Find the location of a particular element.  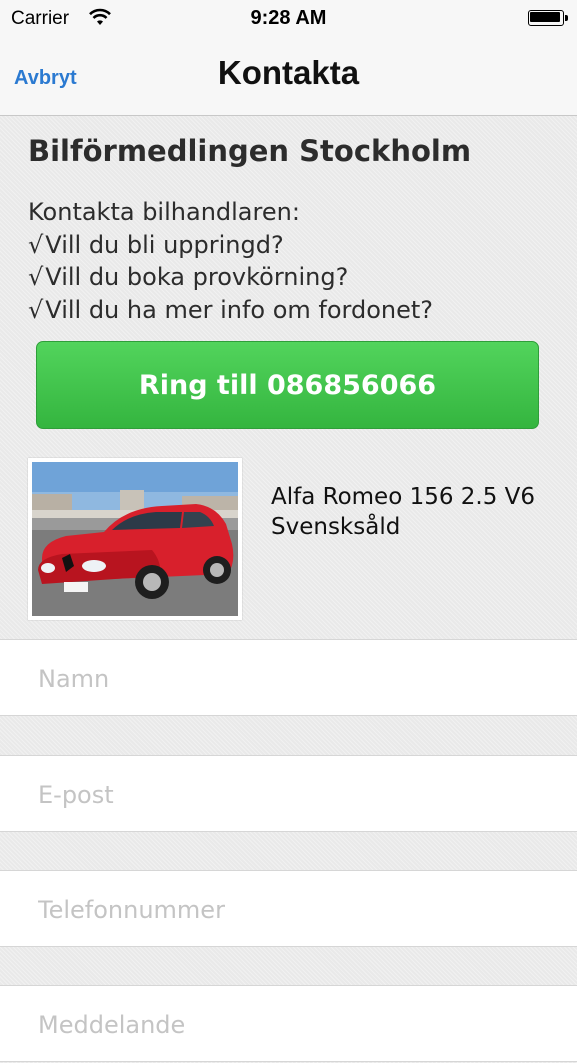

checklist-item: √Vill du ha mer info om fordonet? is located at coordinates (230, 310).